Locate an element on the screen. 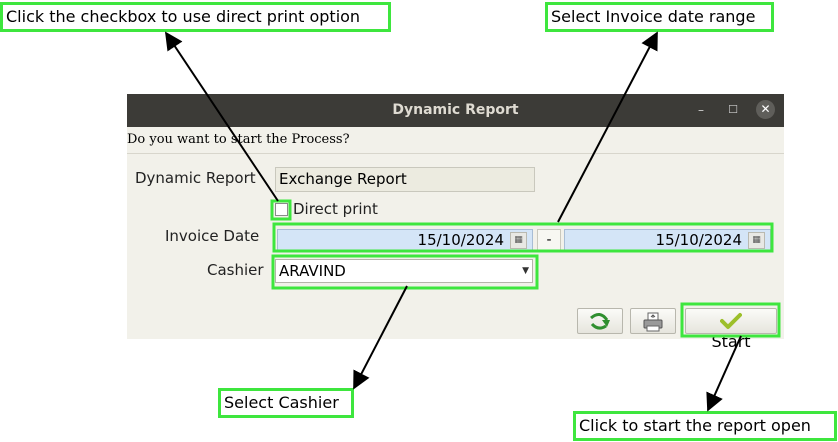 The height and width of the screenshot is (442, 838). callout-cashier: Select Cashier is located at coordinates (286, 403).